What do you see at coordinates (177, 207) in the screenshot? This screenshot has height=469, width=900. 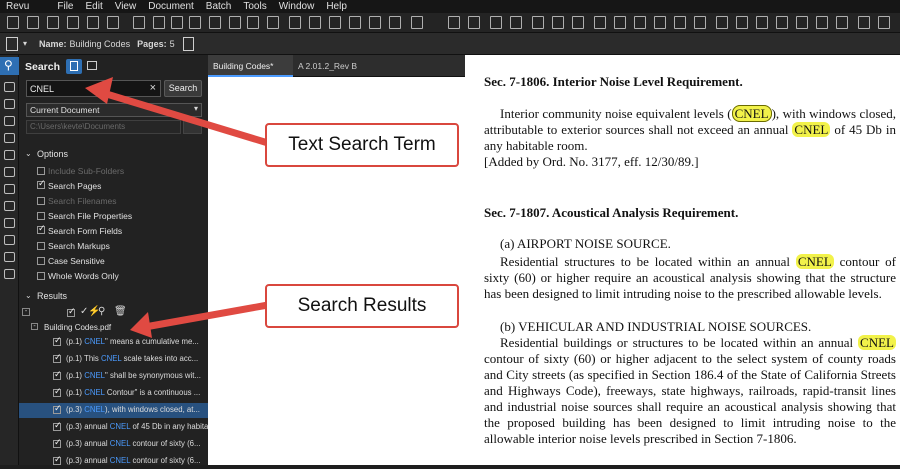 I see `annotation-arrows` at bounding box center [177, 207].